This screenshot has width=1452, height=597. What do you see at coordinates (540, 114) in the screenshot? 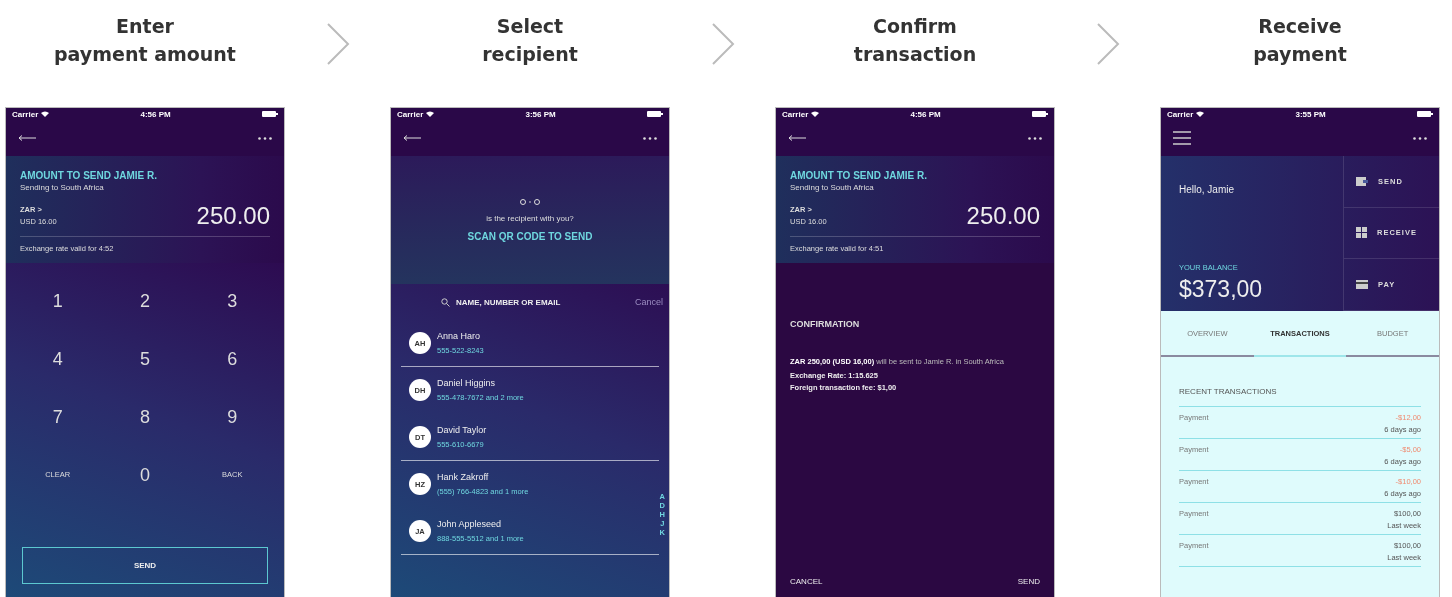
I see `status-time: 3:56 PM` at bounding box center [540, 114].